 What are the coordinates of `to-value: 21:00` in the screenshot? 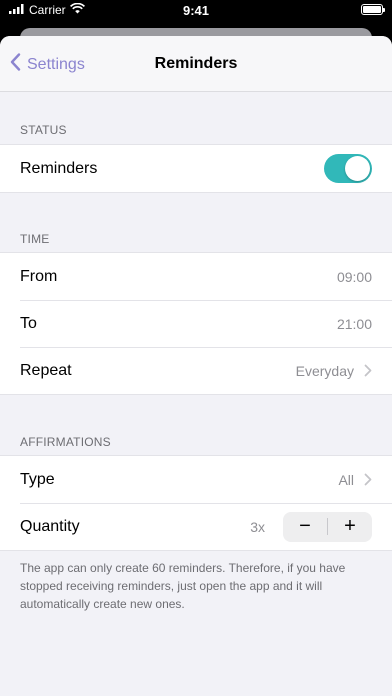 It's located at (354, 323).